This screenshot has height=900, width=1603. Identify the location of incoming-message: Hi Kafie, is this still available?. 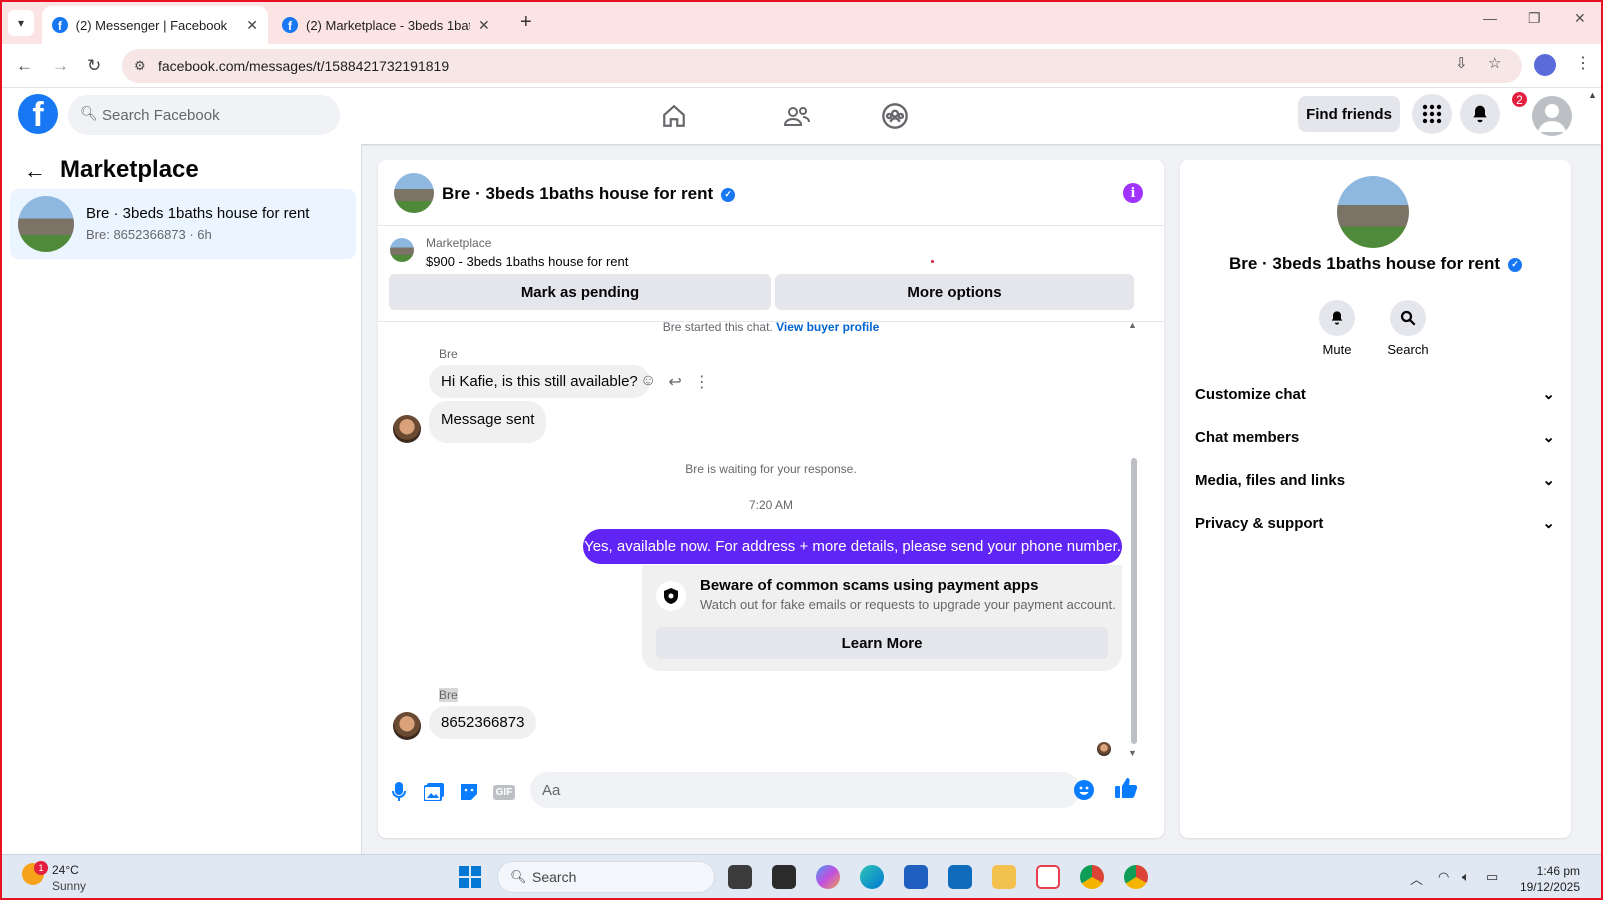
(539, 381).